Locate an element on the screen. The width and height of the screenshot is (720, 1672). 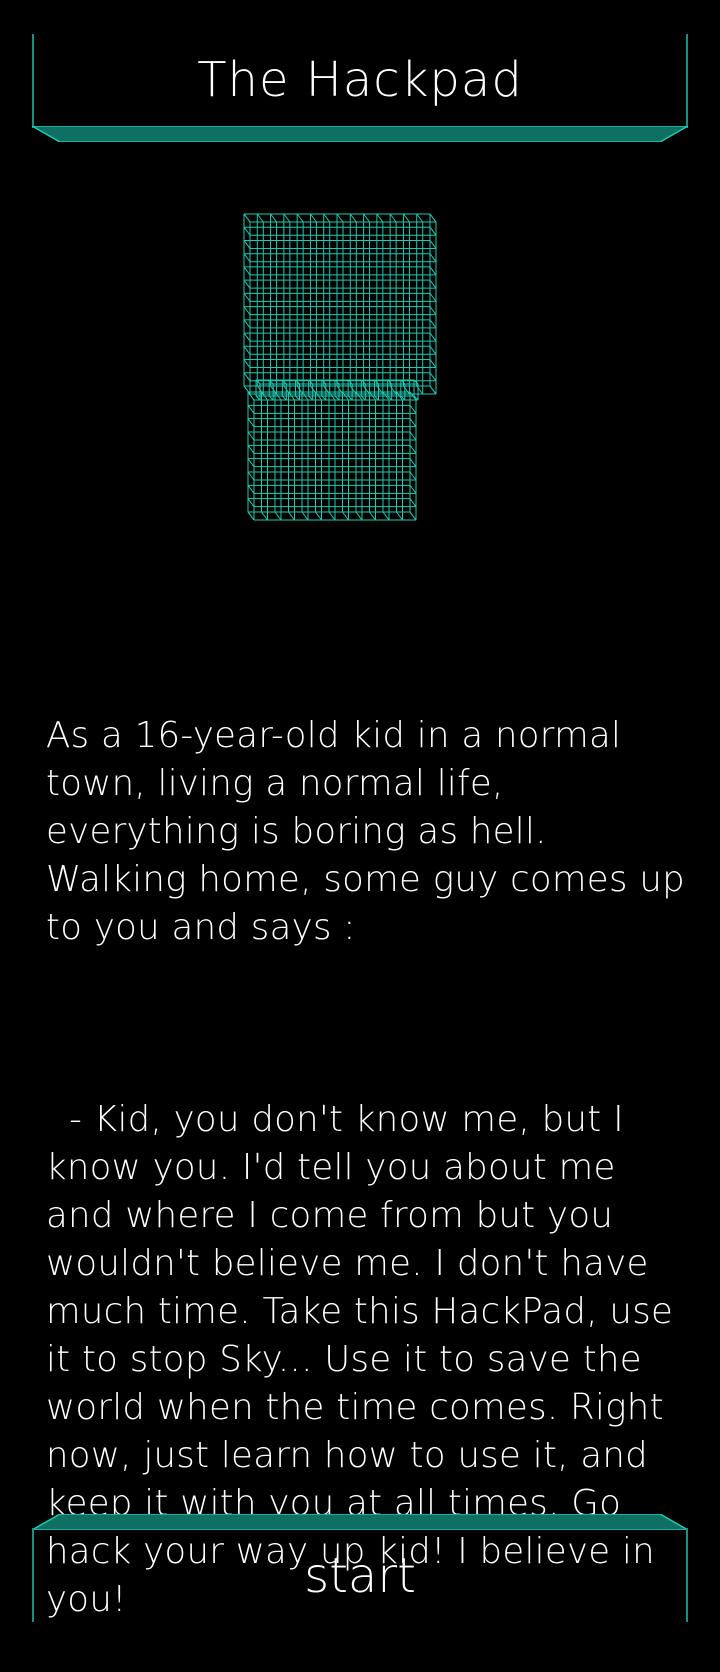
start-button: start is located at coordinates (360, 1568).